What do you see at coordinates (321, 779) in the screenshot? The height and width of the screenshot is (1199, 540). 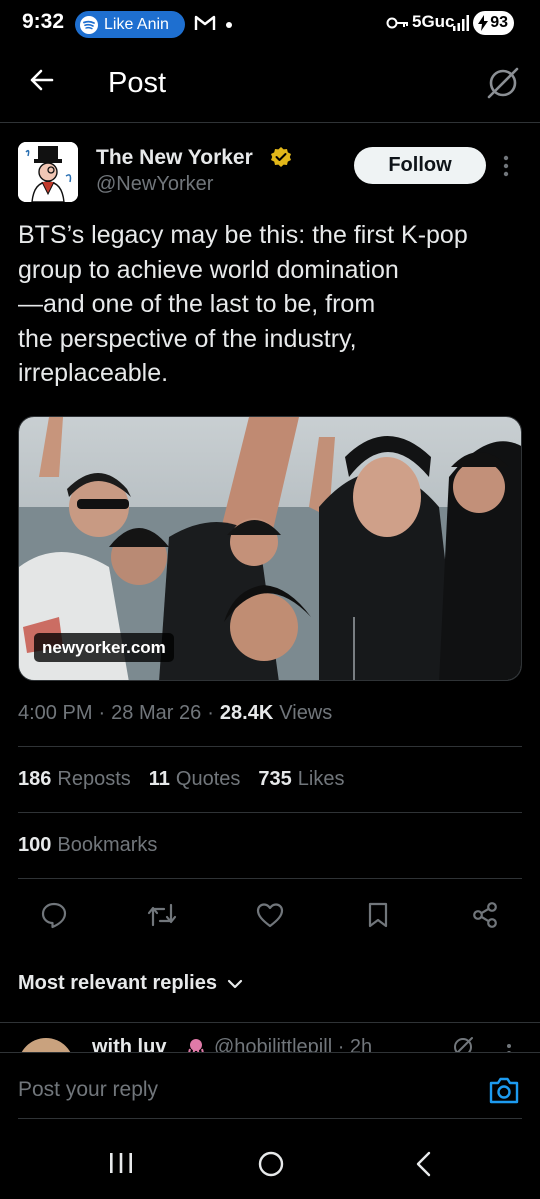 I see `likes-label: Likes` at bounding box center [321, 779].